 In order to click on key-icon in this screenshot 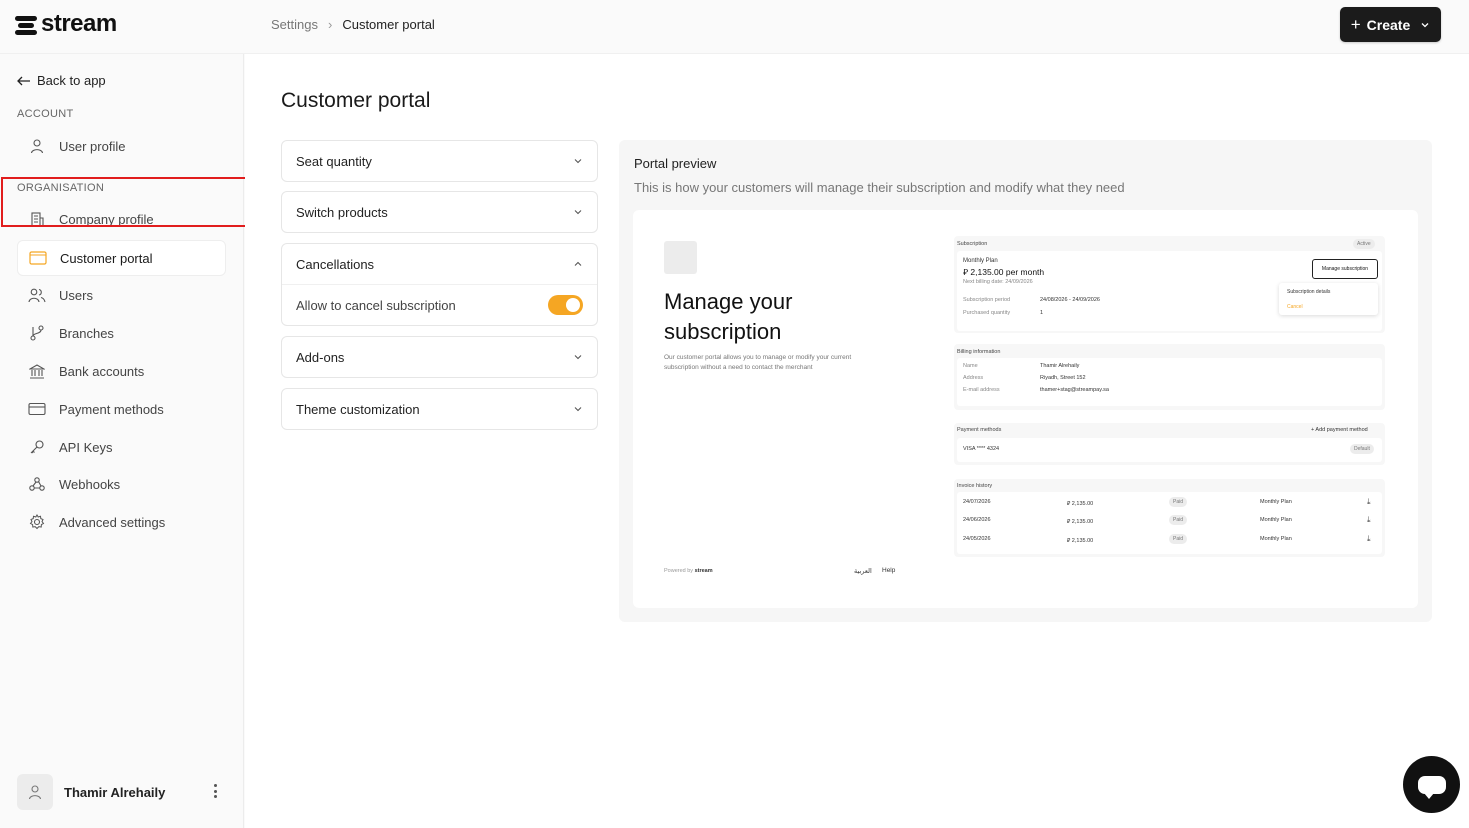, I will do `click(37, 447)`.